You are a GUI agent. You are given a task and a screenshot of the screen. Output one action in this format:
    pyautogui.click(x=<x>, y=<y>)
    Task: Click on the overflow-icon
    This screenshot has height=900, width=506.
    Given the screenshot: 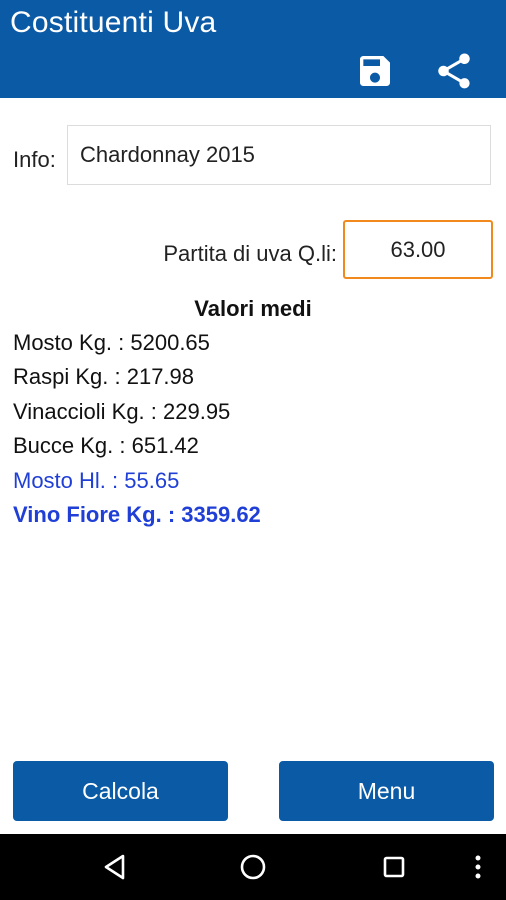 What is the action you would take?
    pyautogui.click(x=478, y=867)
    